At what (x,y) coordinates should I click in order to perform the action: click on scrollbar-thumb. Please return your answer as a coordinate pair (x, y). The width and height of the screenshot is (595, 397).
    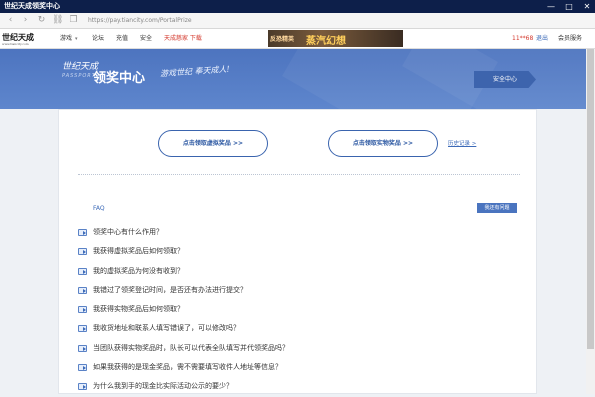
    Looking at the image, I should click on (590, 199).